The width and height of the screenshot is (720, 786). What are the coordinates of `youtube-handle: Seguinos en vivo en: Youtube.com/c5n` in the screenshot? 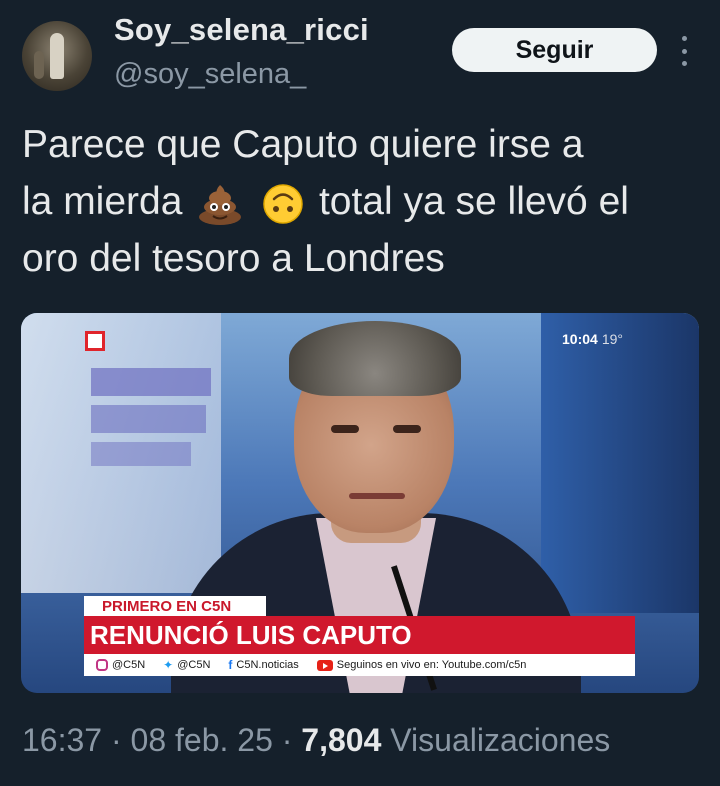 It's located at (421, 665).